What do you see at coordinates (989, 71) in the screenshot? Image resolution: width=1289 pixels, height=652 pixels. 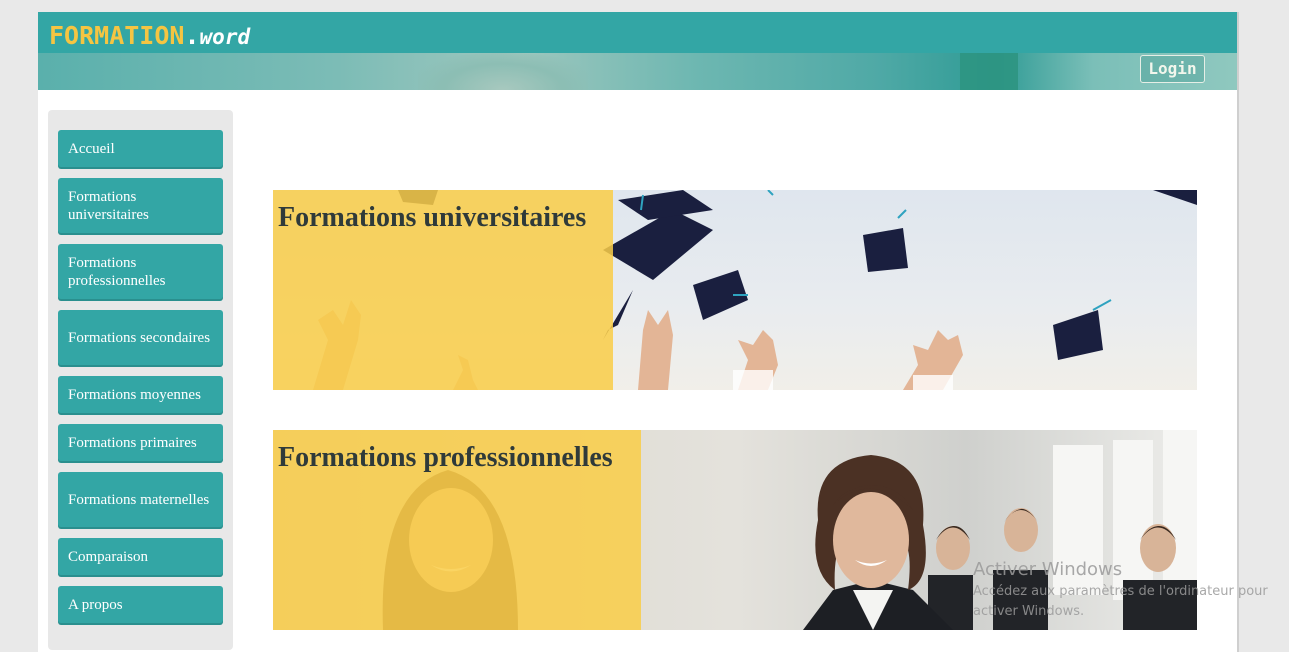 I see `banner-photo-strip` at bounding box center [989, 71].